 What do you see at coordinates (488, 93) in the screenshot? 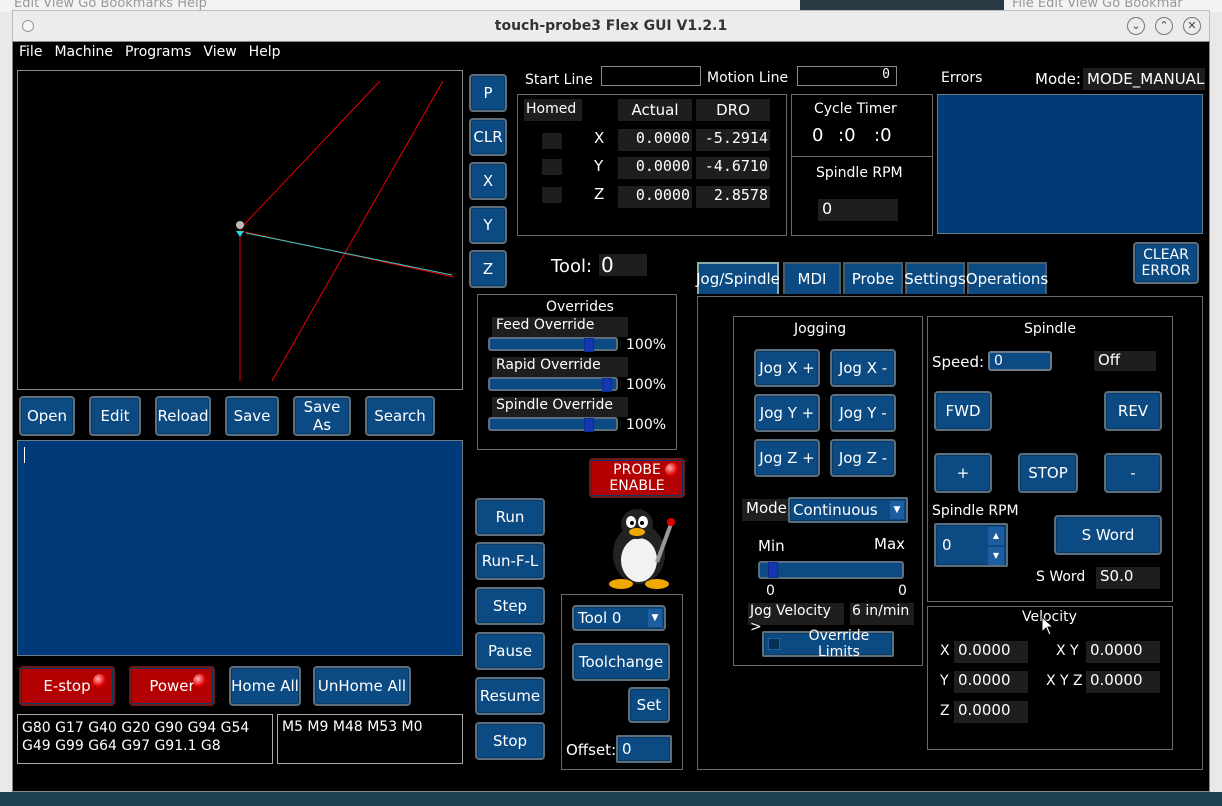
I see `plot-perspective-button: P` at bounding box center [488, 93].